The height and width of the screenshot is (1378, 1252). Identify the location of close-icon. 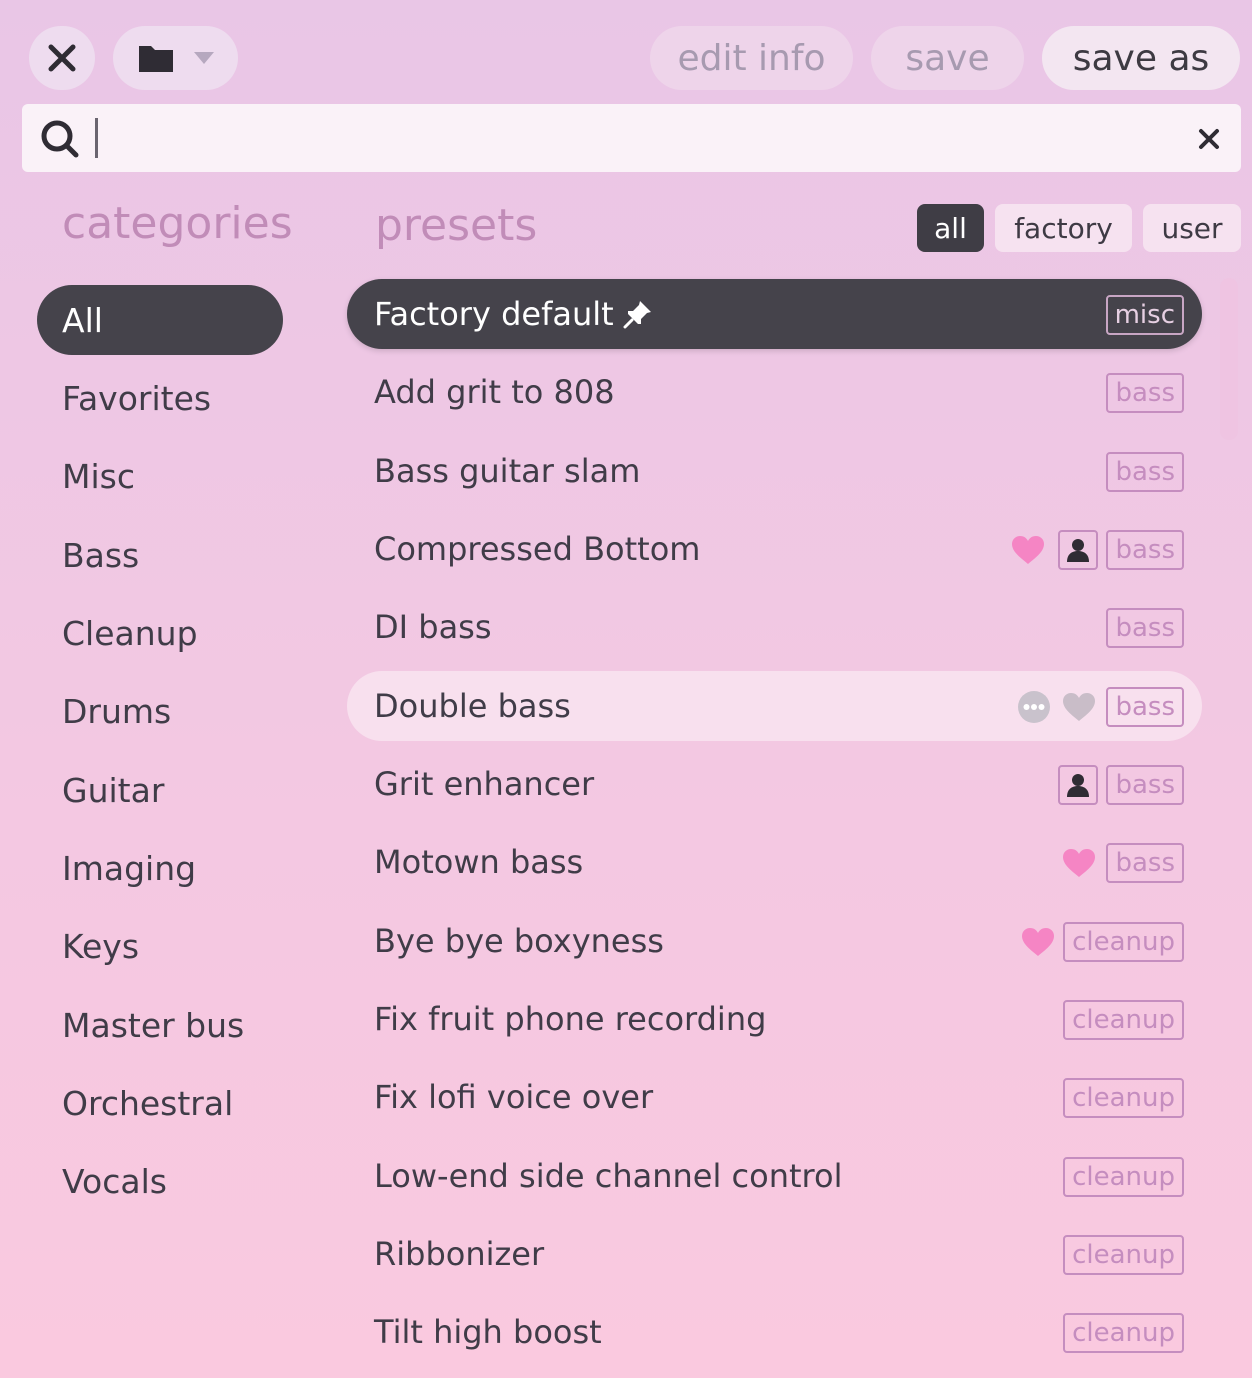
(62, 58).